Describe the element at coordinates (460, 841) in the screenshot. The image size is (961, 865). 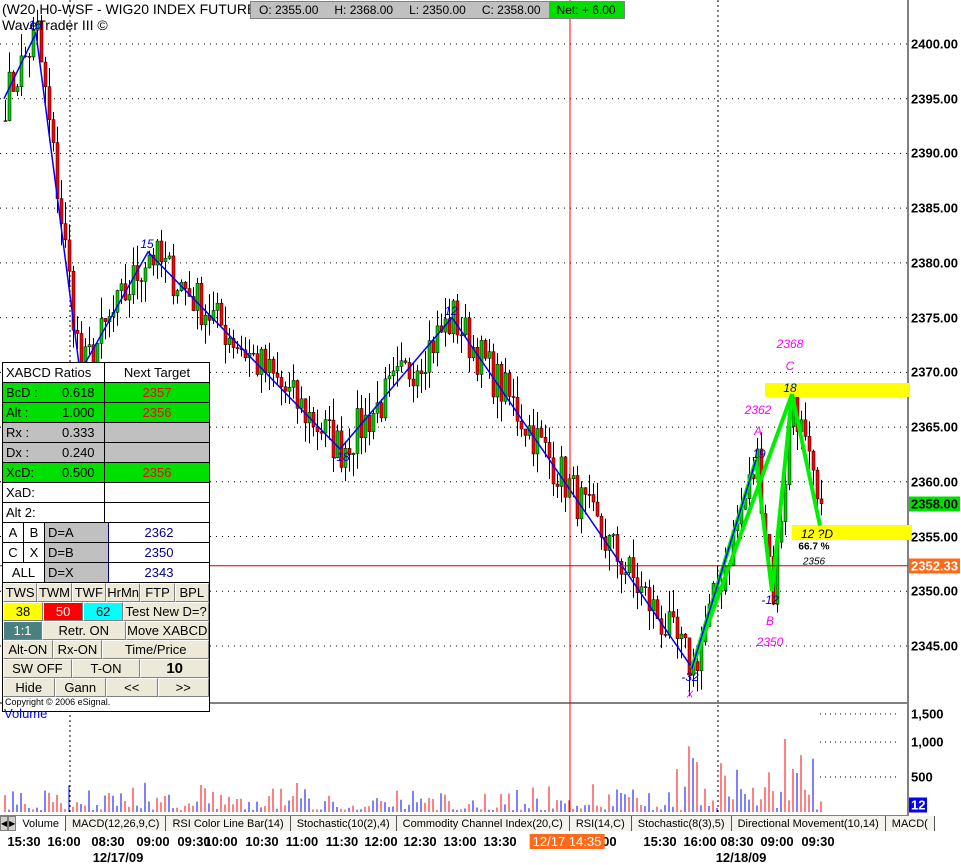
I see `time-label: 13:00` at that location.